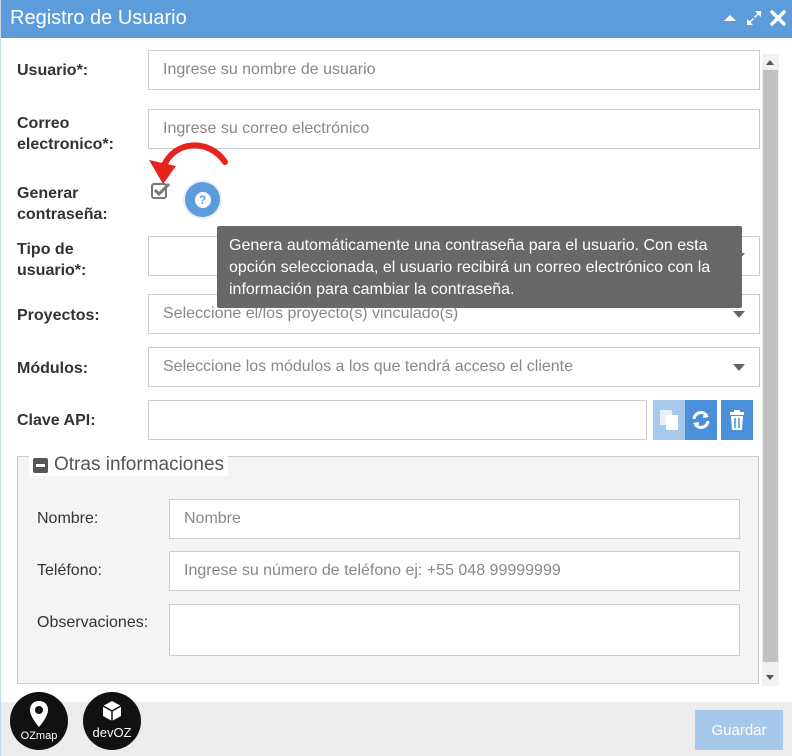 The width and height of the screenshot is (792, 756). I want to click on ozmap-logo-text: OZmap, so click(39, 736).